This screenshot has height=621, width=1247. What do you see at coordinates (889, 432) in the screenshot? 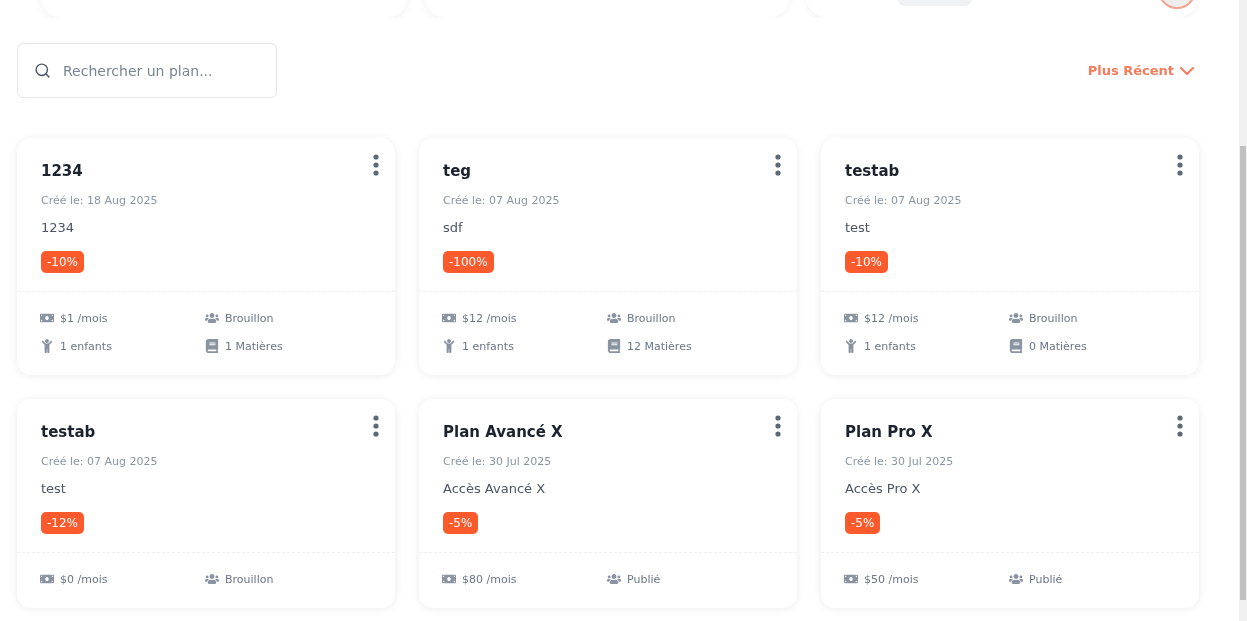
I see `plan-title: Plan Pro X` at bounding box center [889, 432].